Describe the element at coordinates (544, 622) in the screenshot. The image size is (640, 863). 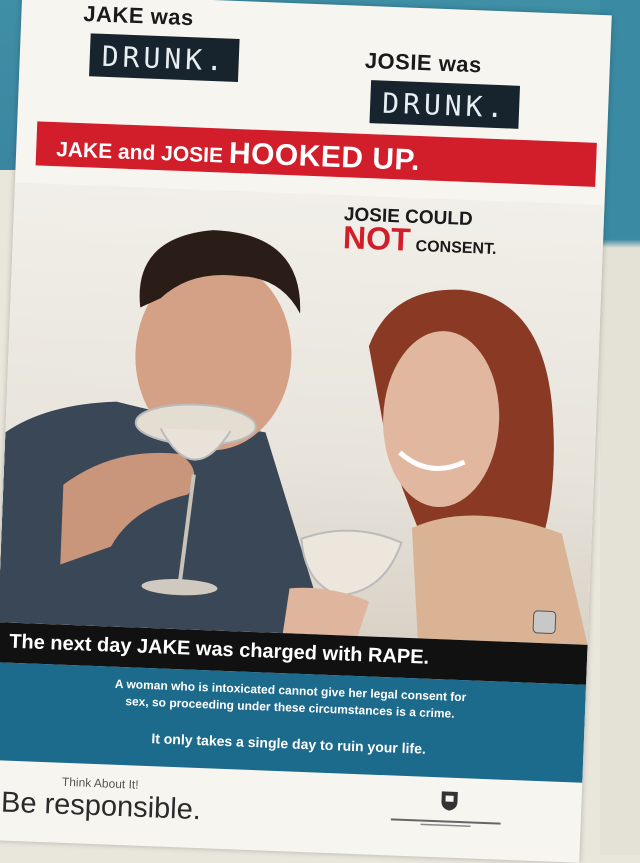
I see `watch` at that location.